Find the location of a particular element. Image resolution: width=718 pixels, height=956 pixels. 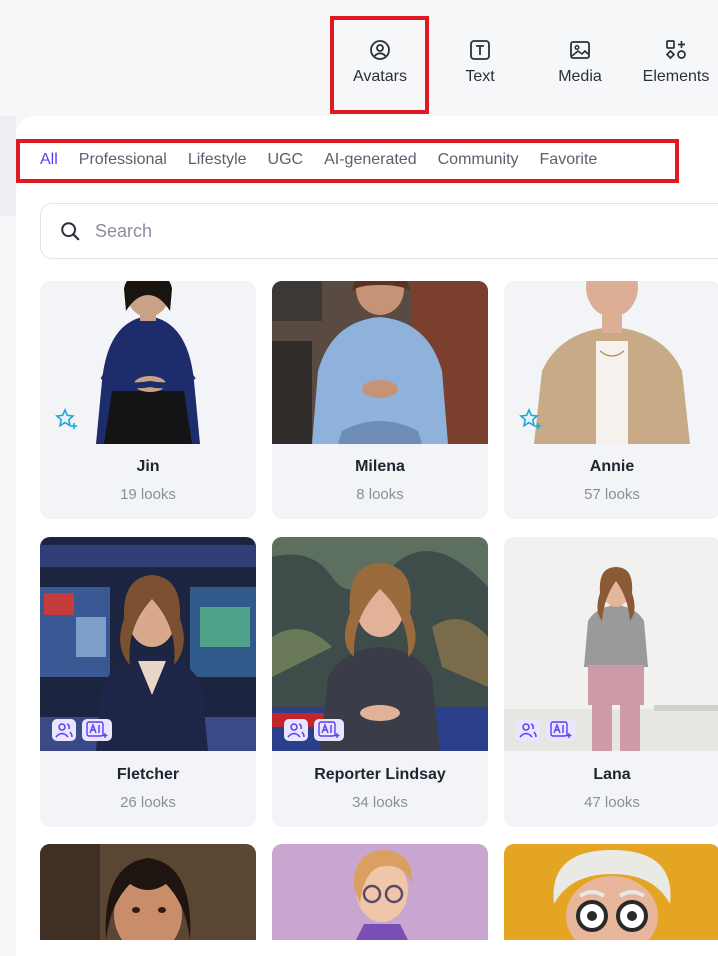

avatar-name: Fletcher is located at coordinates (148, 774).